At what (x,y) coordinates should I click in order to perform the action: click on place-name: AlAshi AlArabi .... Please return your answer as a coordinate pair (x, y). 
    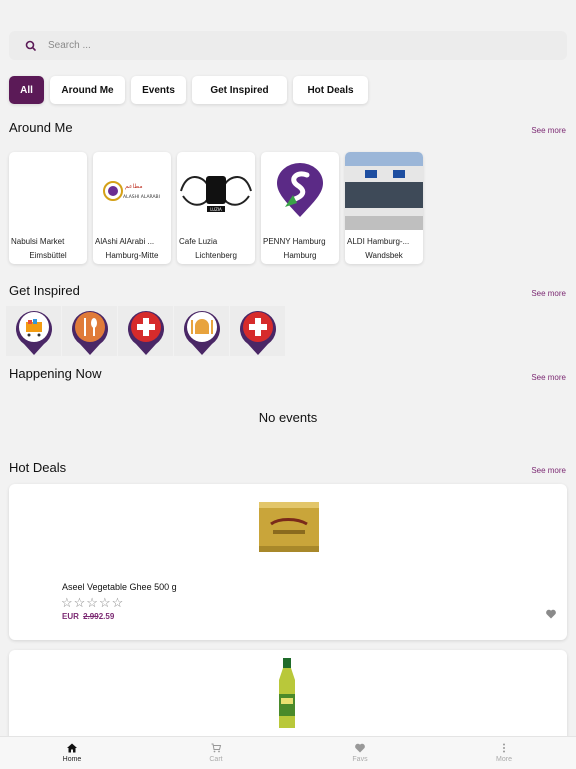
    Looking at the image, I should click on (125, 241).